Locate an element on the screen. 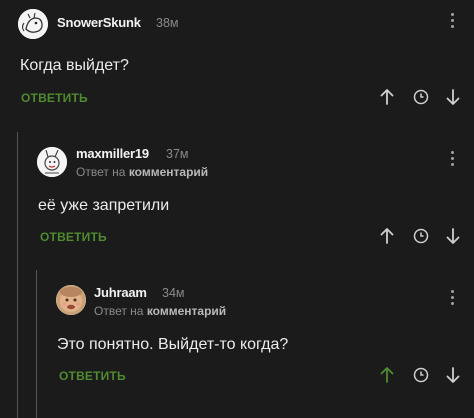 The image size is (474, 418). username: maxmiller19 is located at coordinates (112, 153).